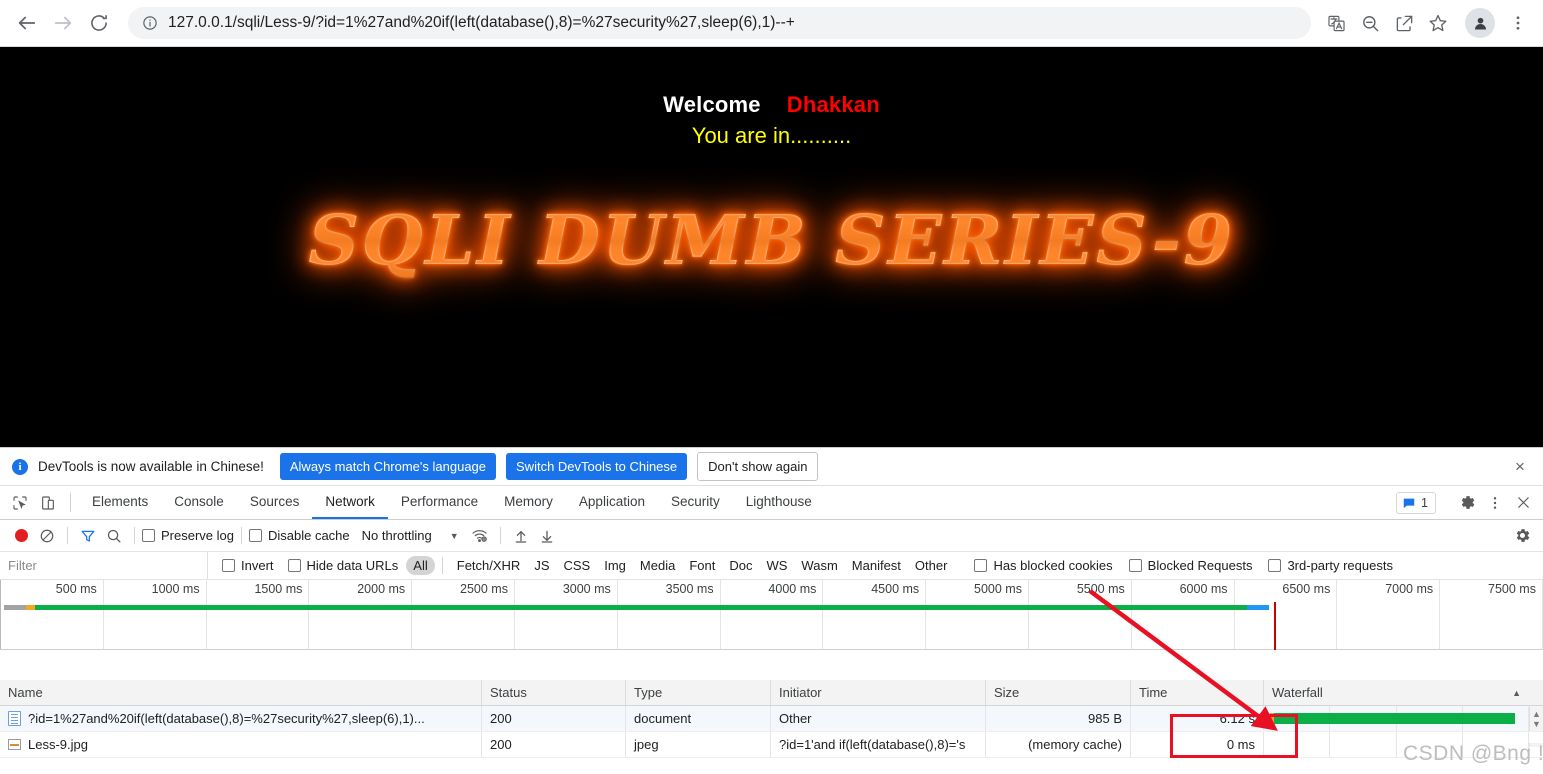  Describe the element at coordinates (188, 535) in the screenshot. I see `preserve-log-checkbox: Preserve log` at that location.